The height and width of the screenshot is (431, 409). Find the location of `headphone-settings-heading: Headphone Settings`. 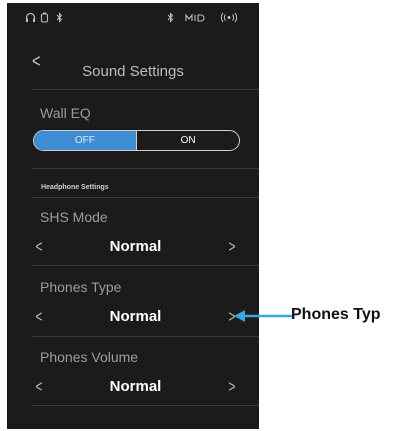

headphone-settings-heading: Headphone Settings is located at coordinates (75, 187).